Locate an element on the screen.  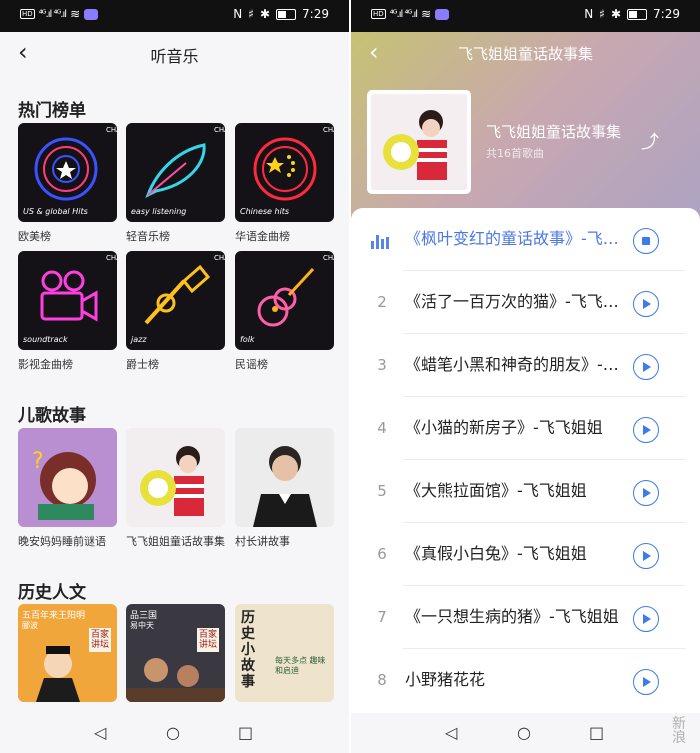
stop-button is located at coordinates (646, 241).